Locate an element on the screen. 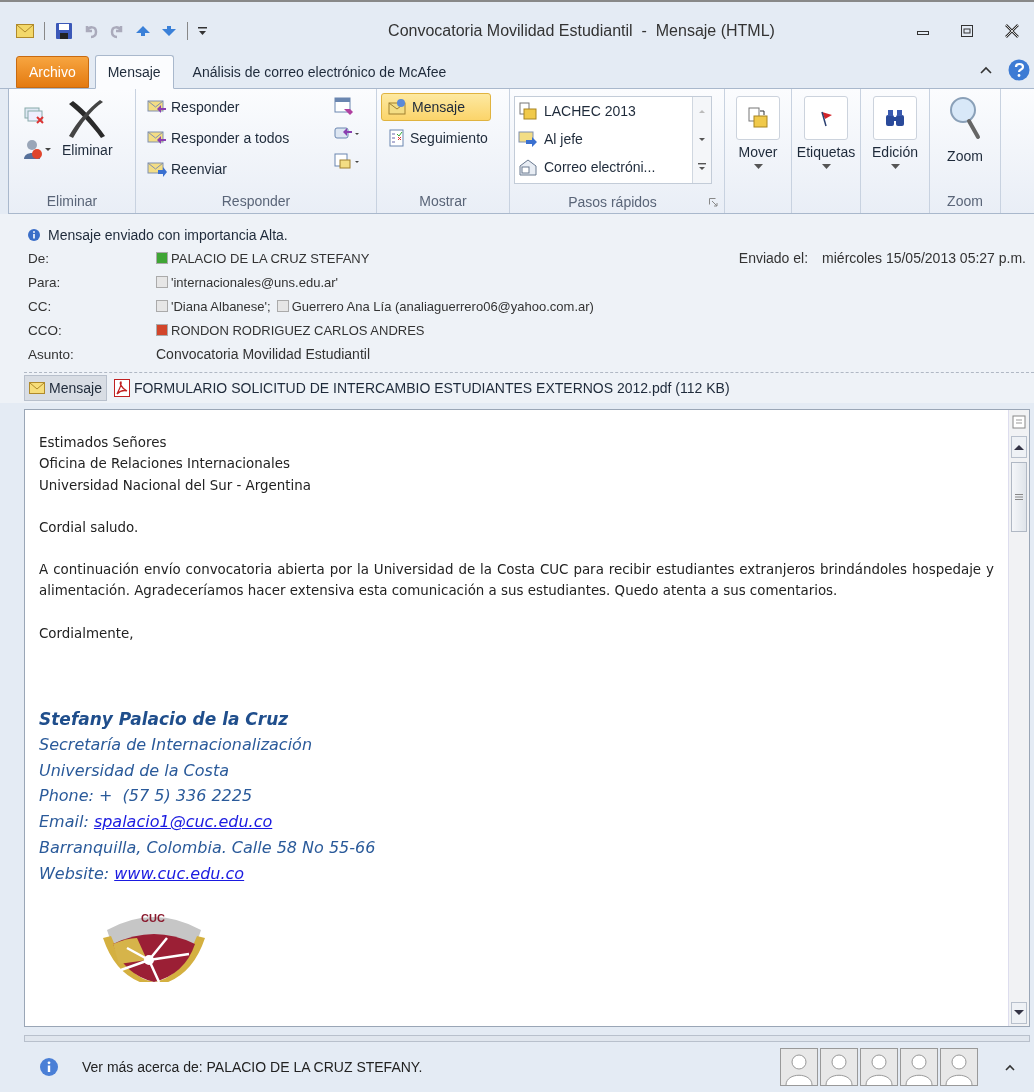  signature-text: Phone: + (57 5) 336 2225 is located at coordinates (146, 796).